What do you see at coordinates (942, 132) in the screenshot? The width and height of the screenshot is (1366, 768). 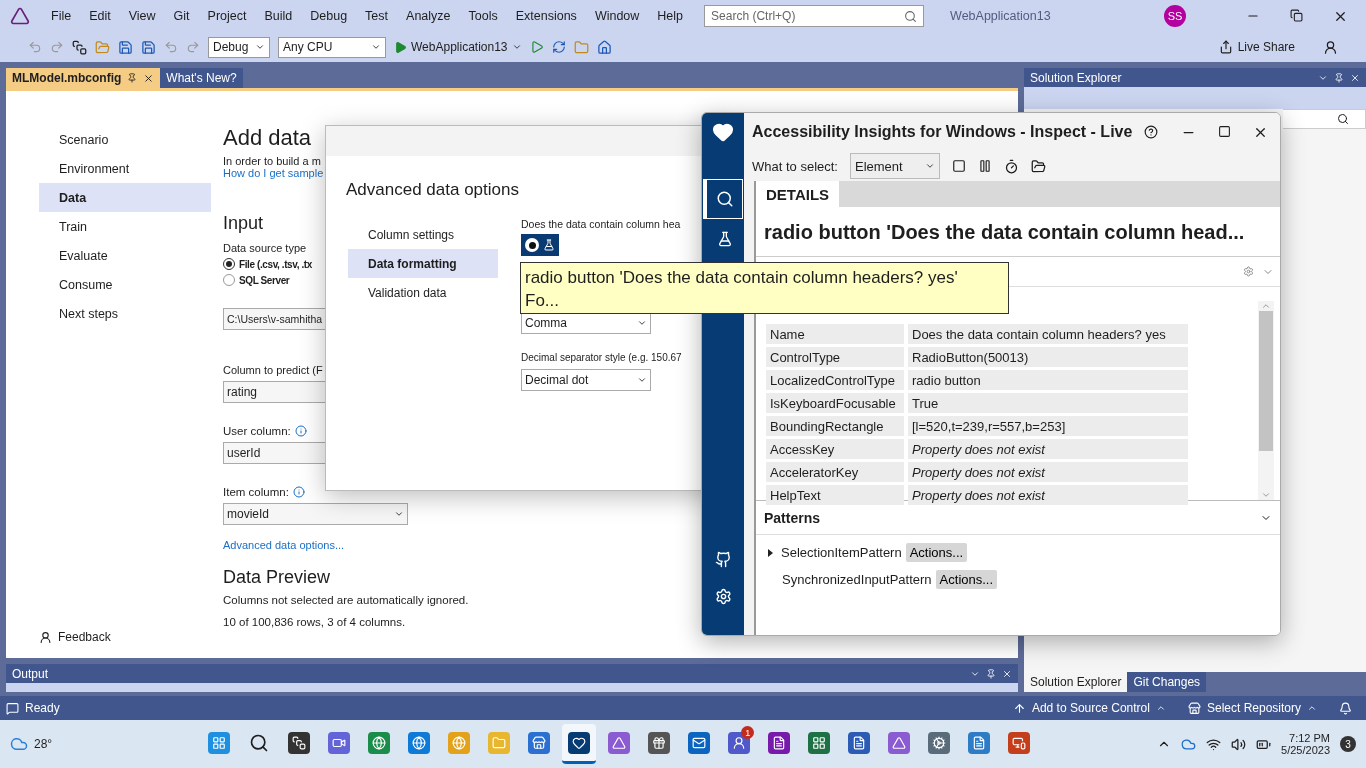 I see `window-title: Accessibility Insights for Windows - Inspect - Live` at bounding box center [942, 132].